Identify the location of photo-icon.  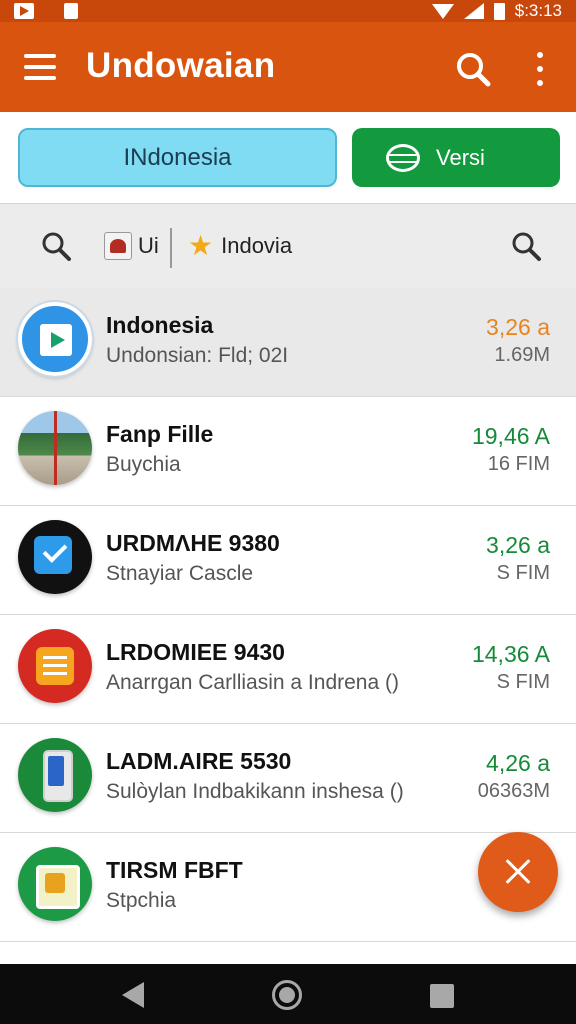
(55, 448).